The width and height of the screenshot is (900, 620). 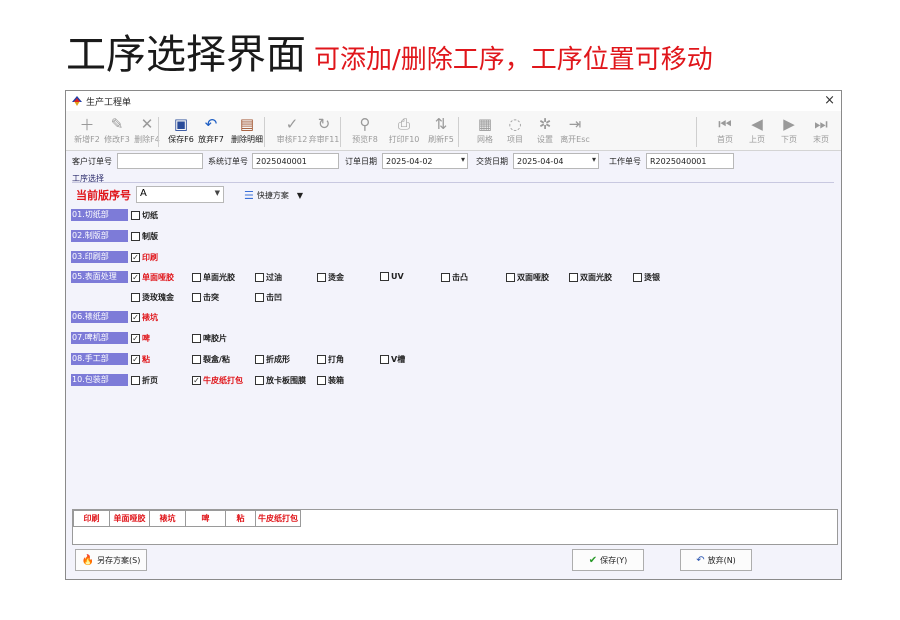 I want to click on delivery-date-value: 2025-04-04, so click(x=540, y=161).